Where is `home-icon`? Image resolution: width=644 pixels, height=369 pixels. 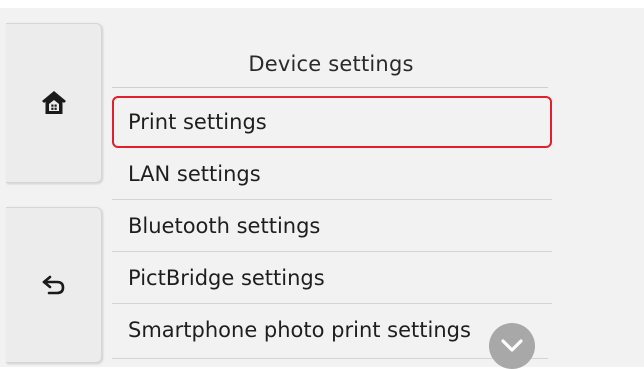 home-icon is located at coordinates (53, 102).